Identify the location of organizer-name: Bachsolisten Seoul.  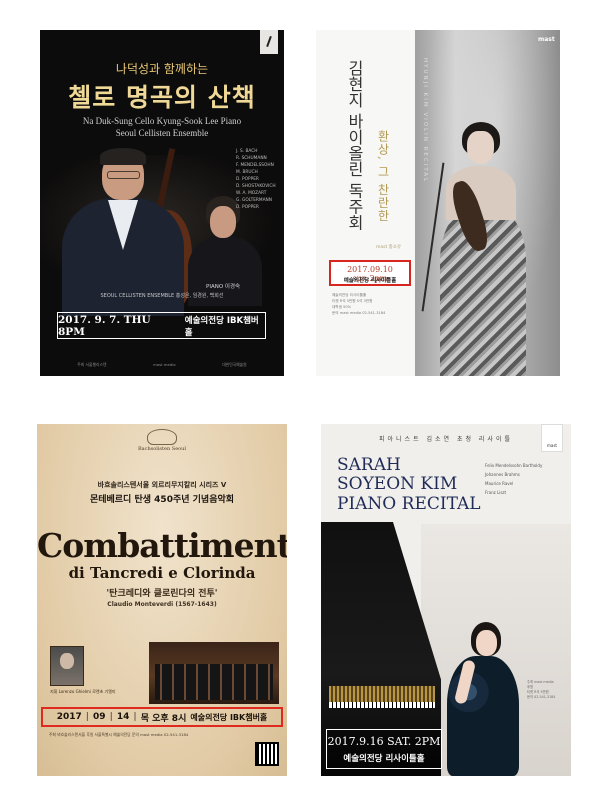
(161, 449).